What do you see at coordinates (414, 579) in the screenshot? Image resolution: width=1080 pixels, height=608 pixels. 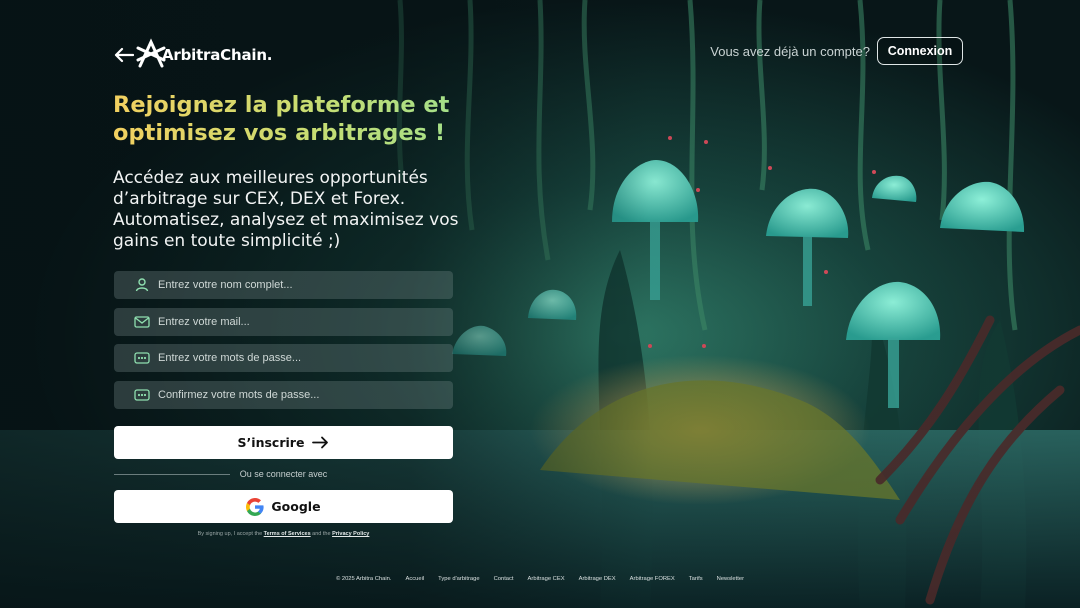 I see `footer-link-accueil: Accueil` at bounding box center [414, 579].